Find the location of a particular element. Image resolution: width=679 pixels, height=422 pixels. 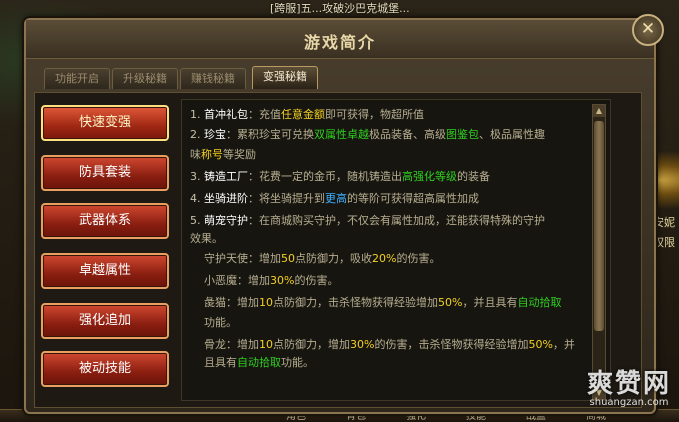

line-text: 即可获得，物超所值 is located at coordinates (374, 114).